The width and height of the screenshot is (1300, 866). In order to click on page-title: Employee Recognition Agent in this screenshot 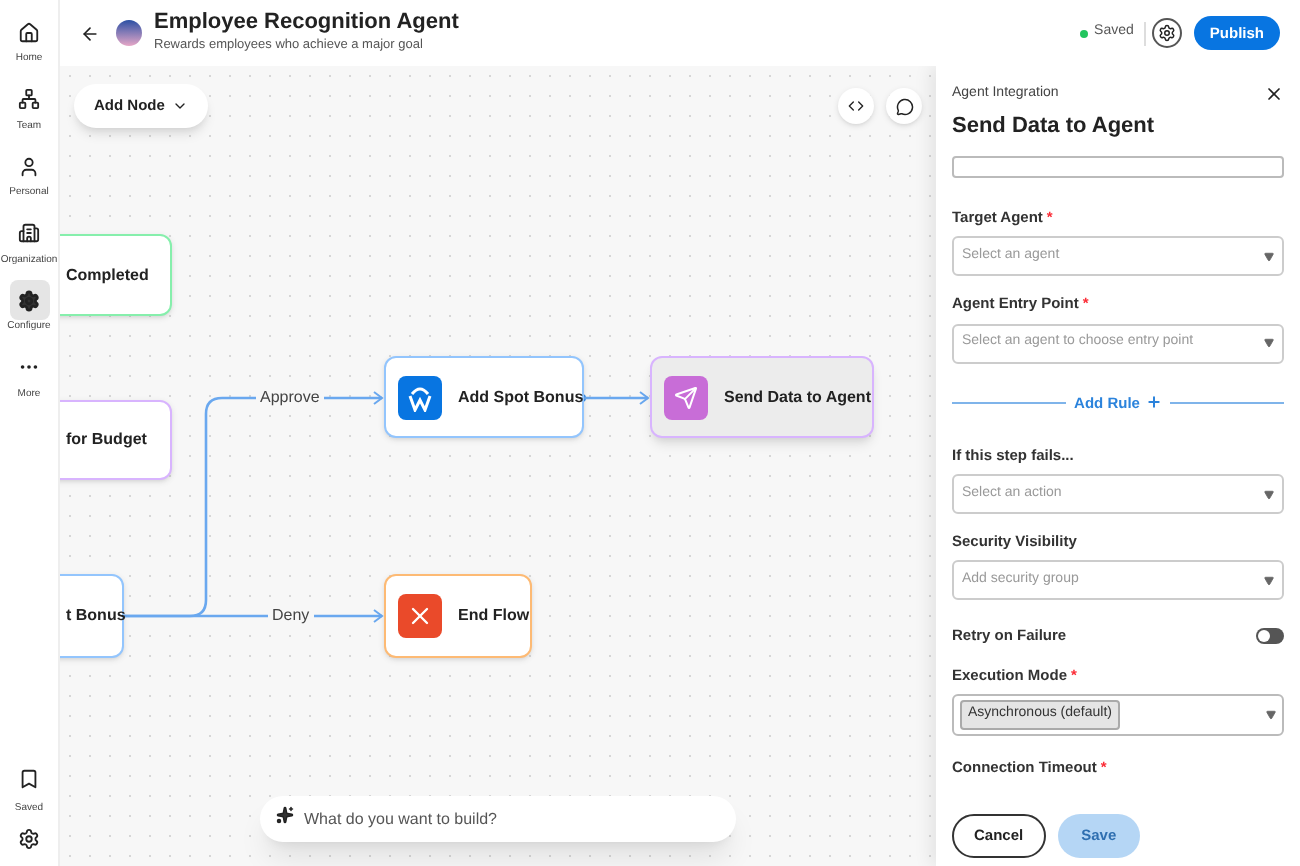, I will do `click(306, 23)`.